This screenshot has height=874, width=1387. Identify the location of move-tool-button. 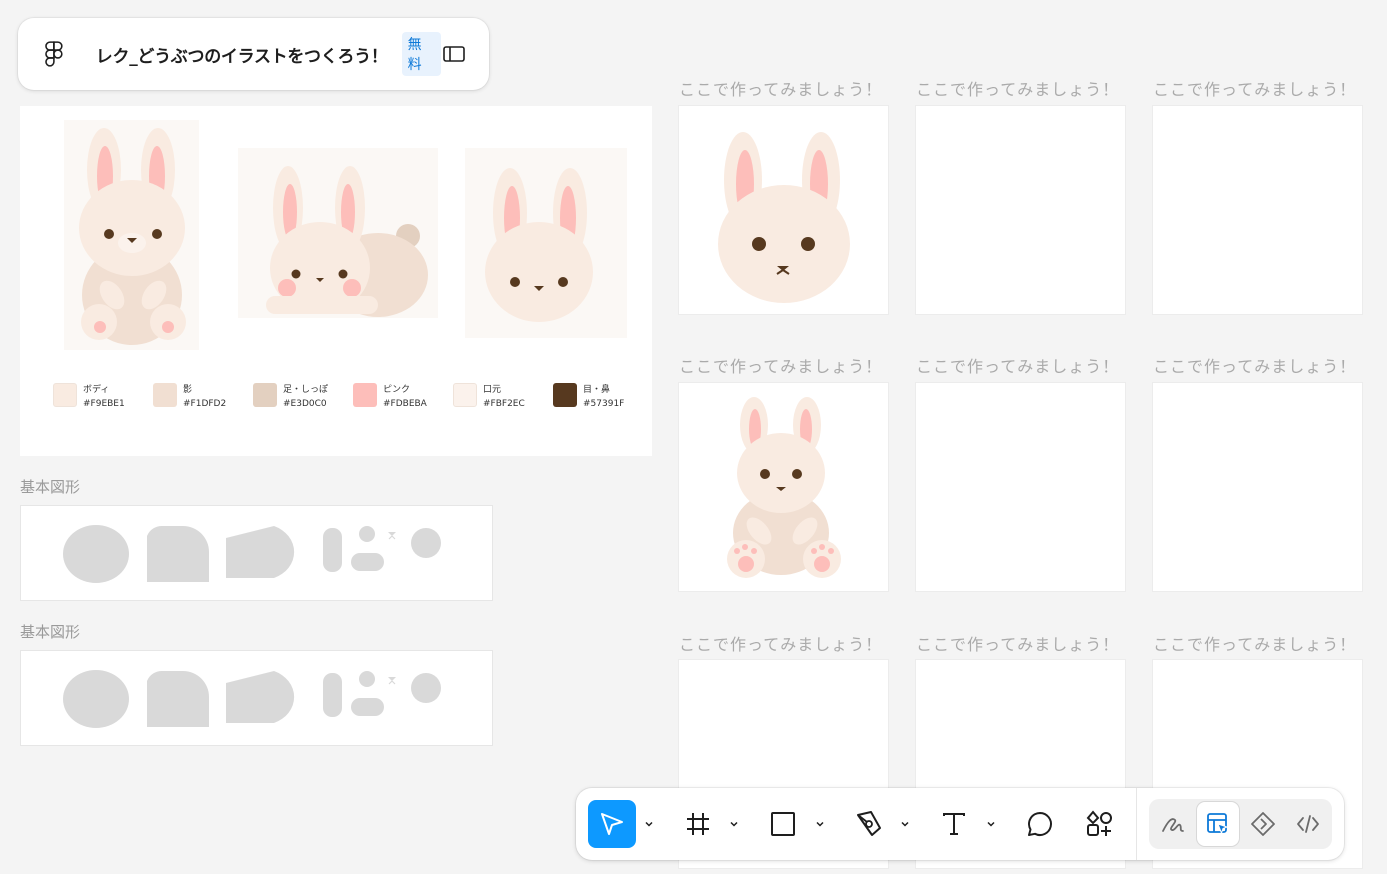
(612, 824).